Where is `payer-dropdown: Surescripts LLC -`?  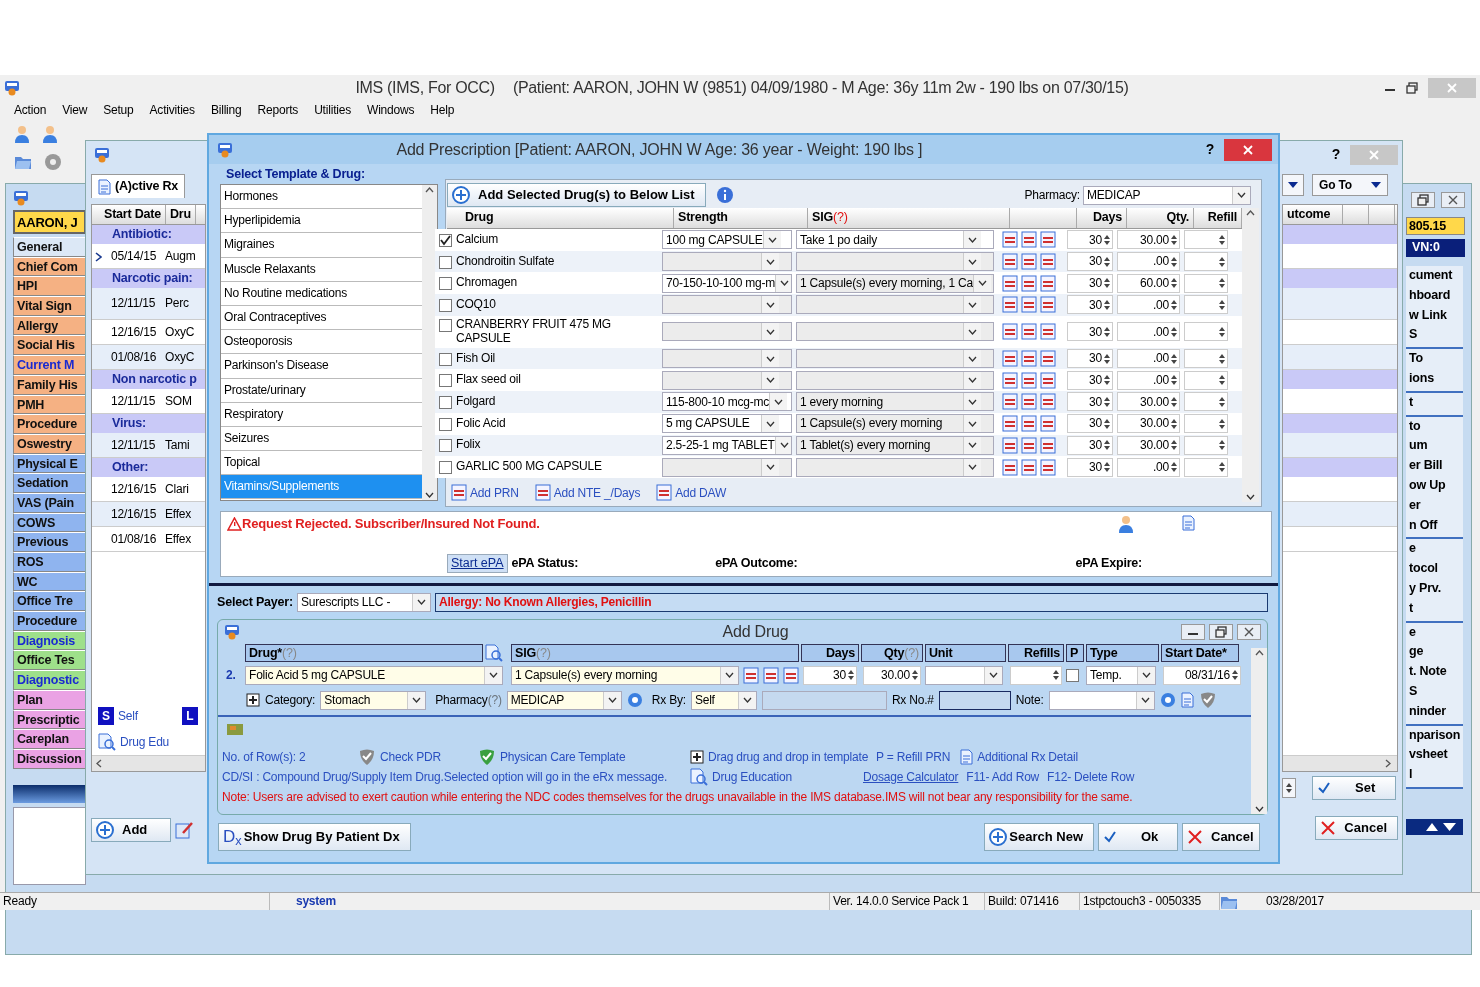 payer-dropdown: Surescripts LLC - is located at coordinates (363, 602).